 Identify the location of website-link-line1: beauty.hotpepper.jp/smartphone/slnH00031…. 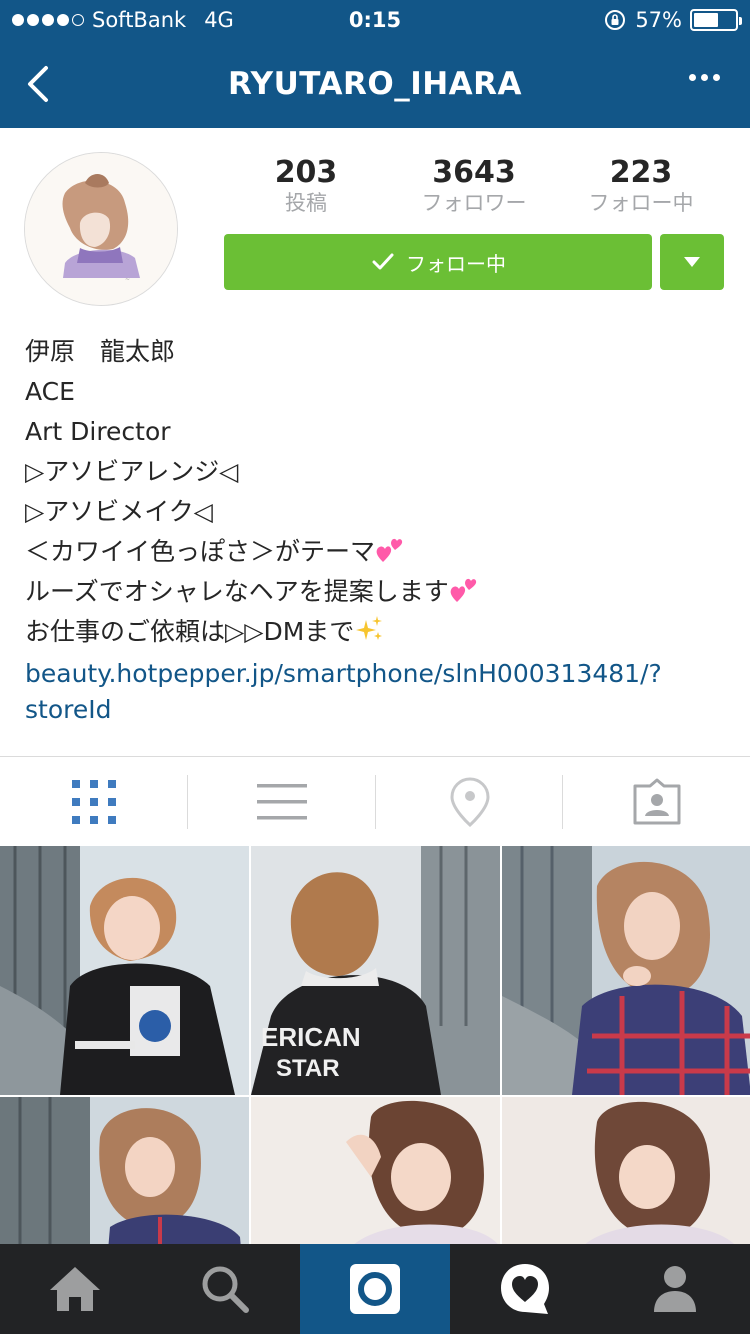
(343, 673).